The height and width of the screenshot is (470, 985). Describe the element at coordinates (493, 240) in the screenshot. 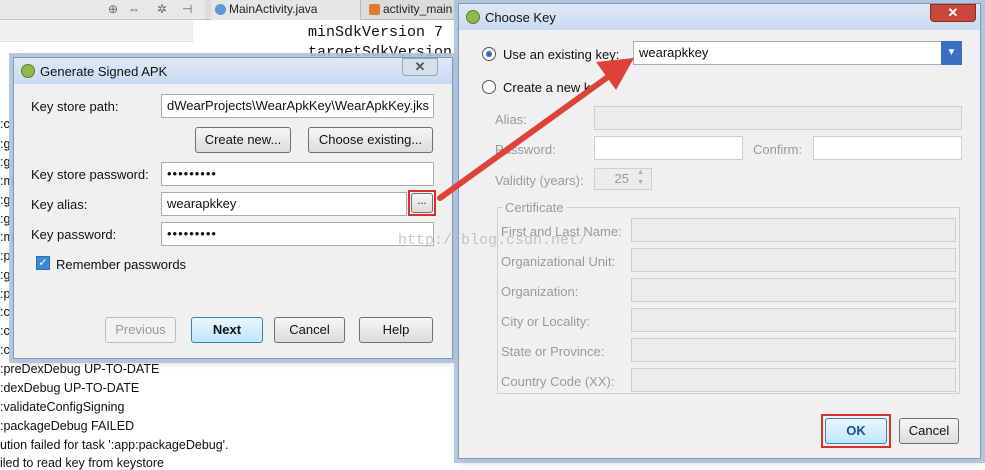

I see `watermark-text: http://blog.csdn.net/` at that location.